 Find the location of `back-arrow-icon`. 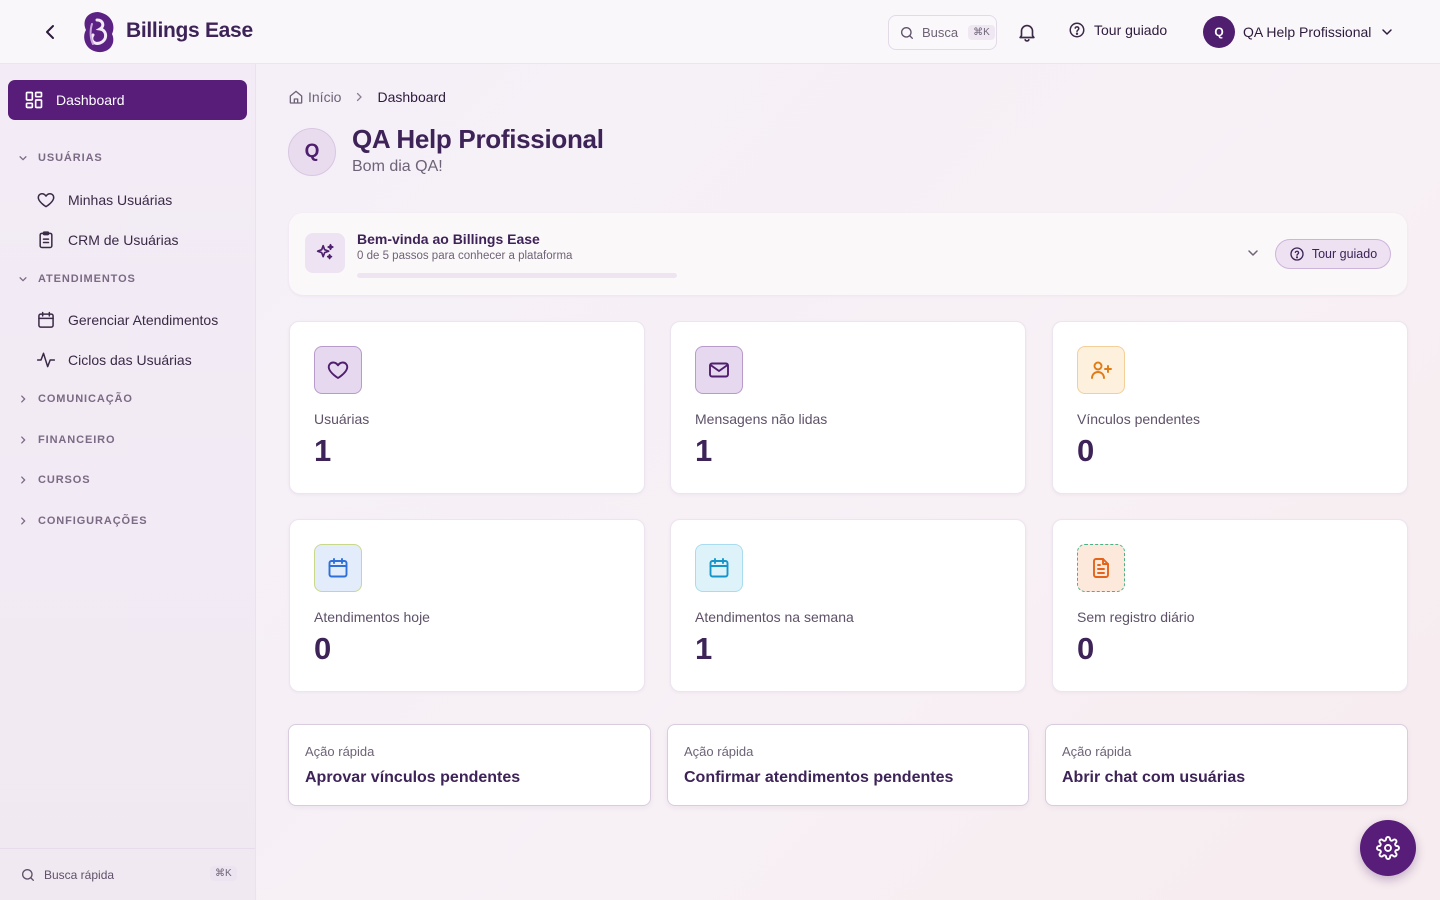

back-arrow-icon is located at coordinates (50, 32).